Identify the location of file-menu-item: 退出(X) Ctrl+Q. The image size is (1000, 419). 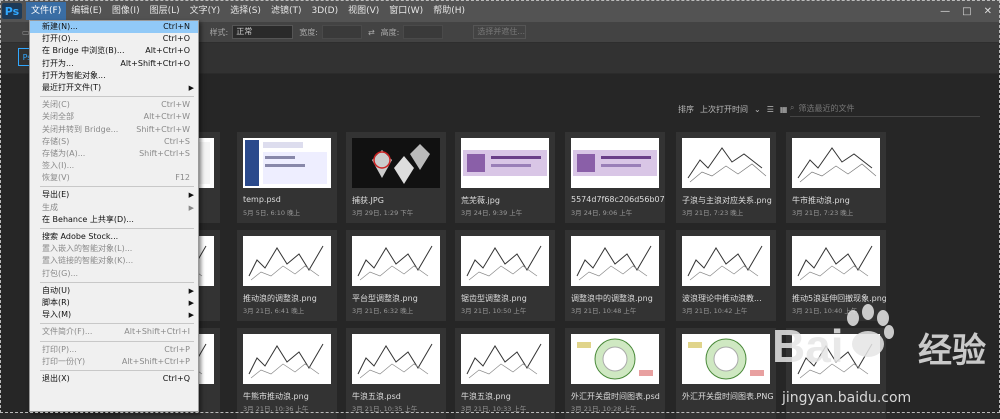
(114, 379).